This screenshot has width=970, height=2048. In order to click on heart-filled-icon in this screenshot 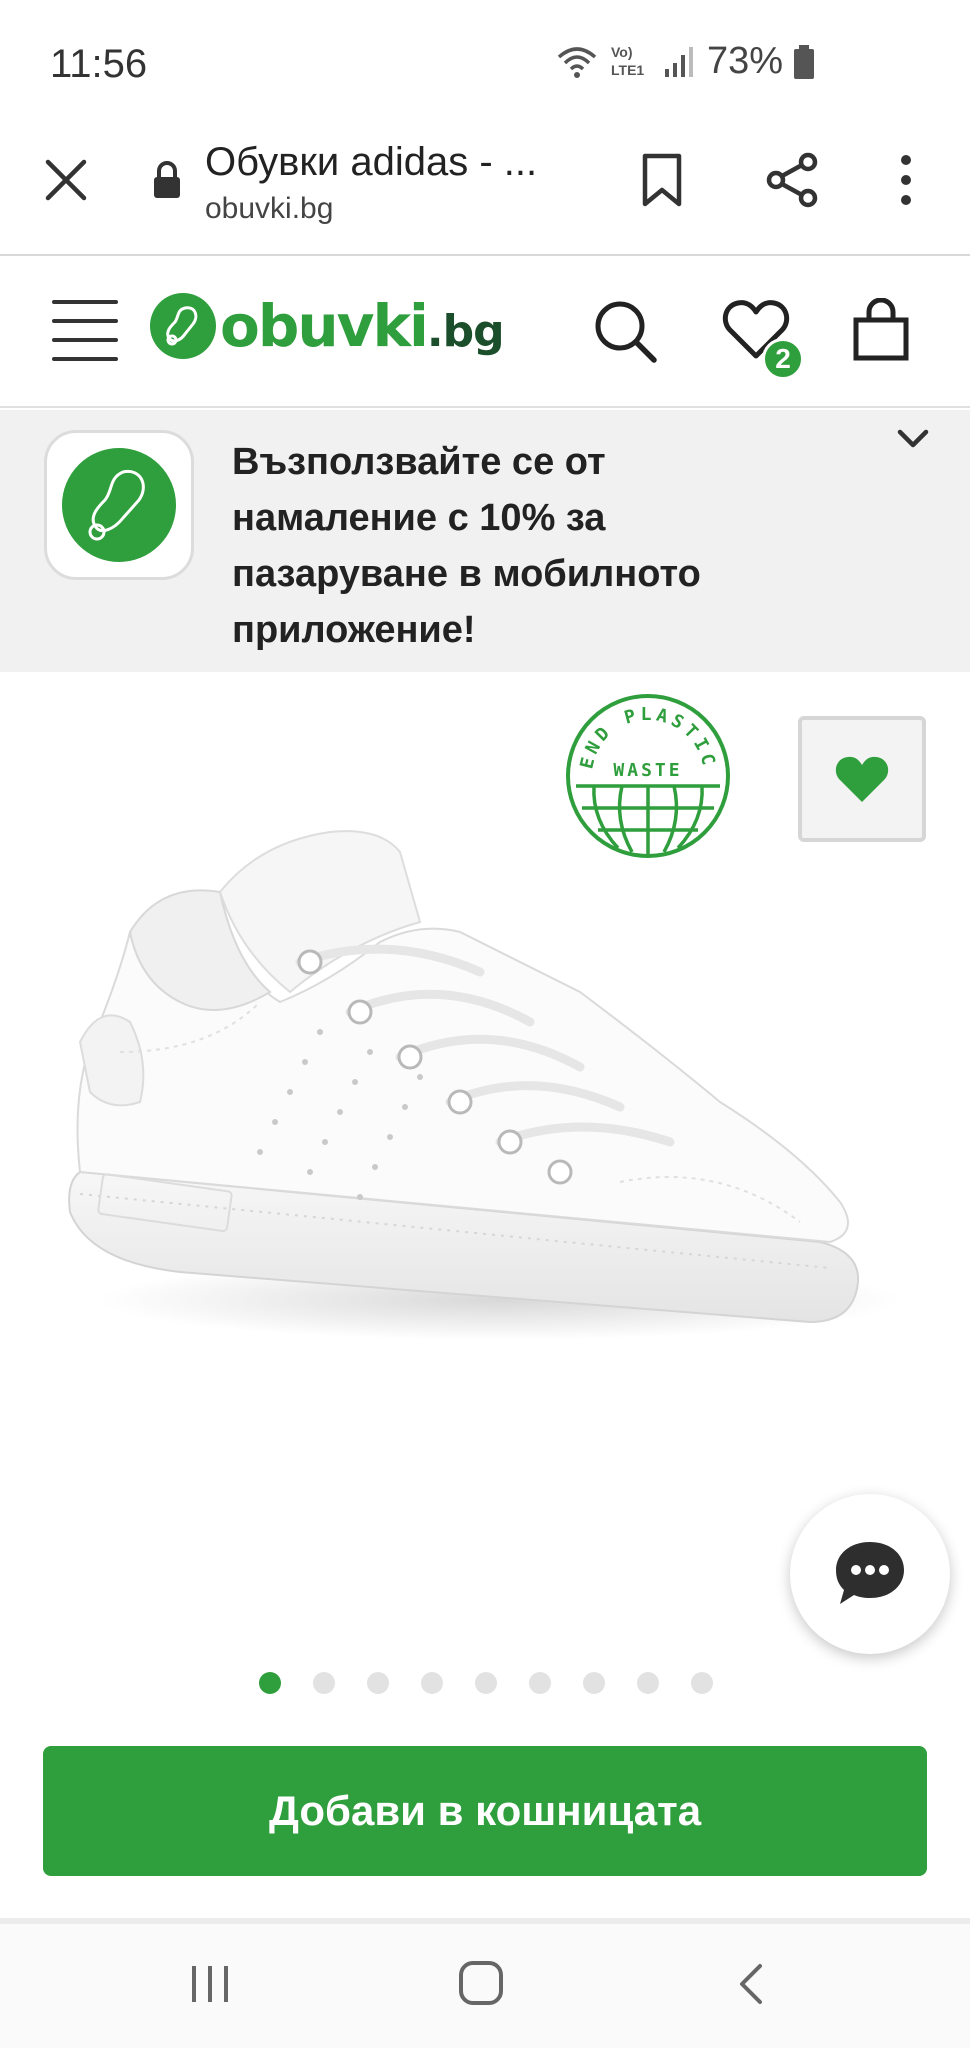, I will do `click(862, 779)`.